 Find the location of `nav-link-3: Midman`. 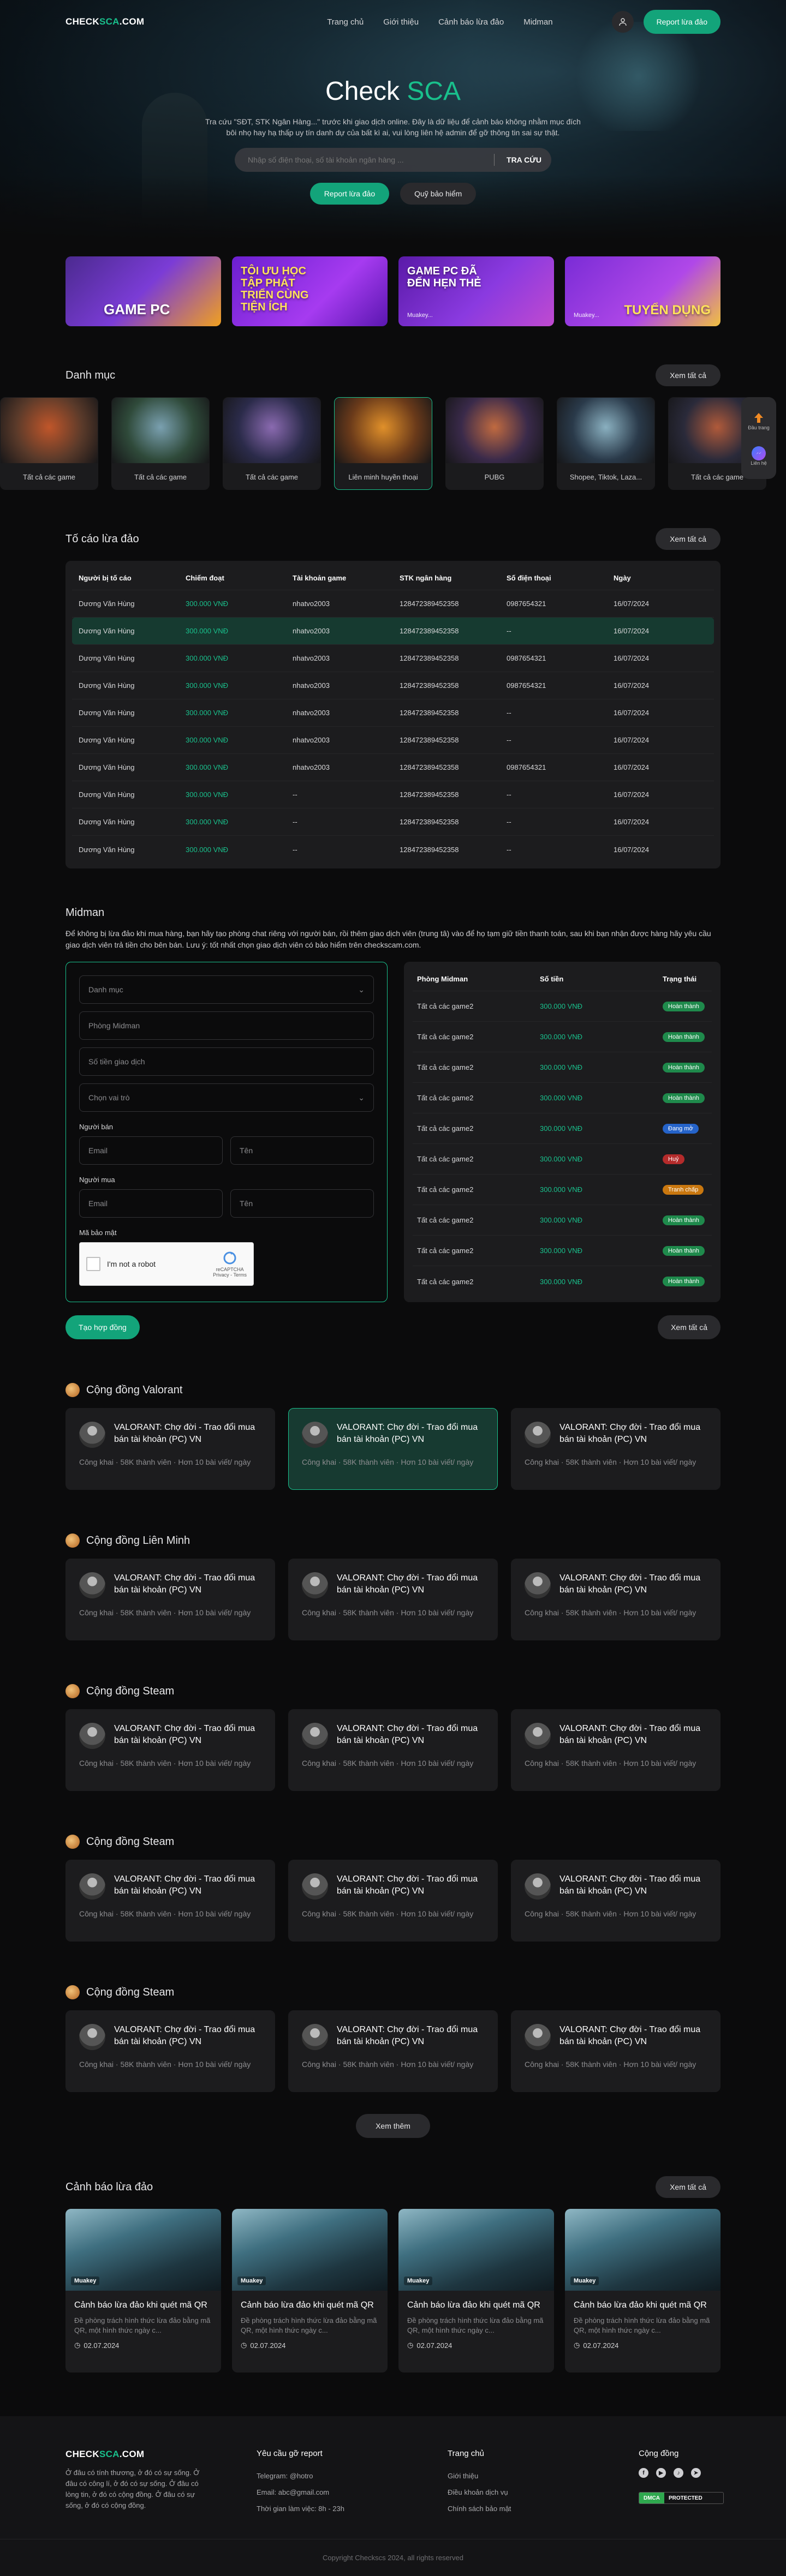

nav-link-3: Midman is located at coordinates (537, 22).